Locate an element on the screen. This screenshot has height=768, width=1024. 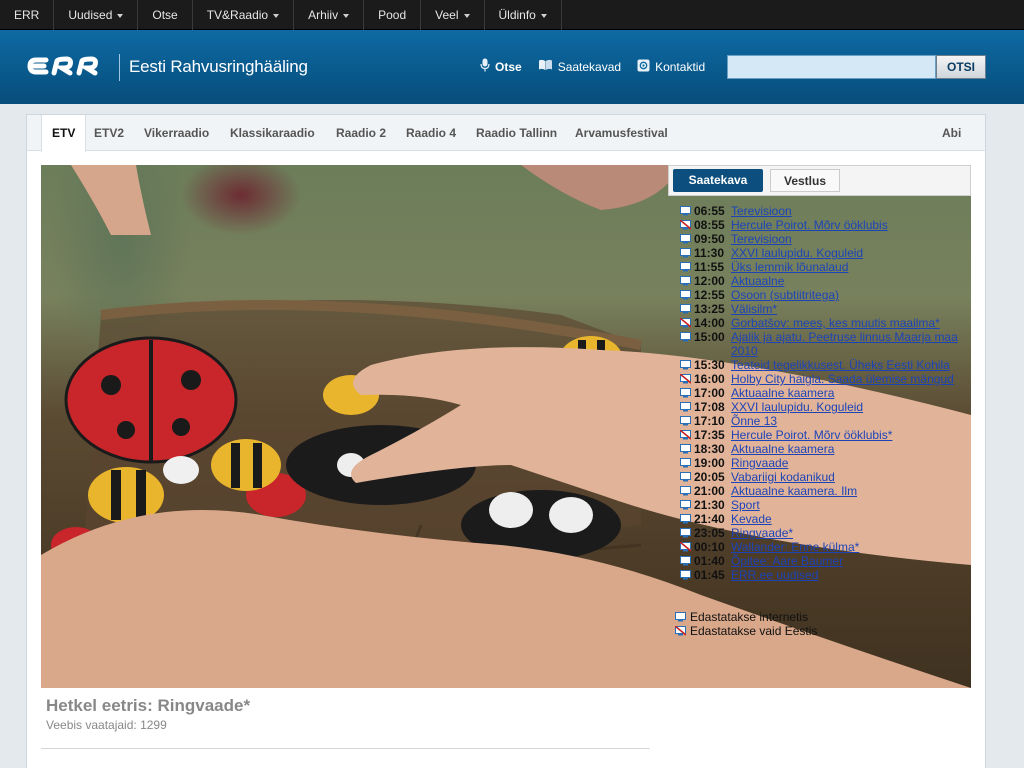
schedule-time: 08:55 is located at coordinates (709, 225).